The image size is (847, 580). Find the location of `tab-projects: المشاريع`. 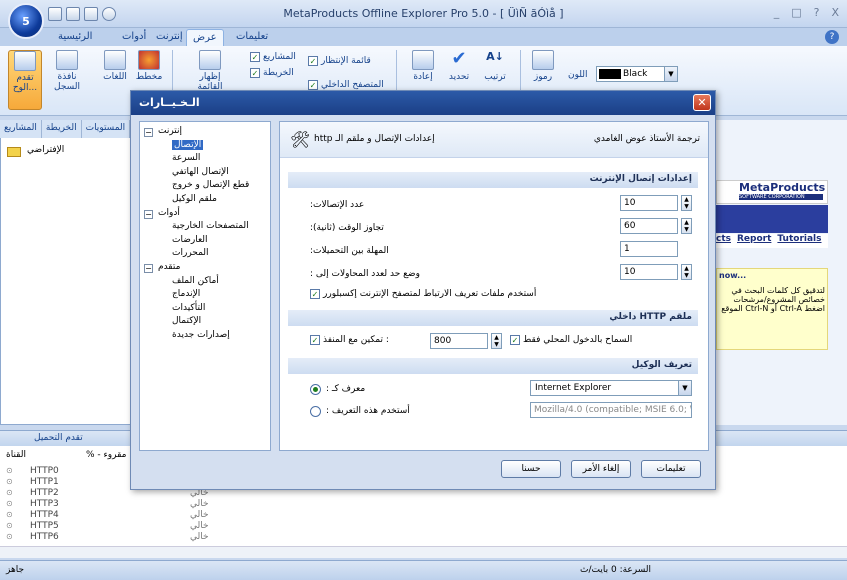

tab-projects: المشاريع is located at coordinates (21, 129).